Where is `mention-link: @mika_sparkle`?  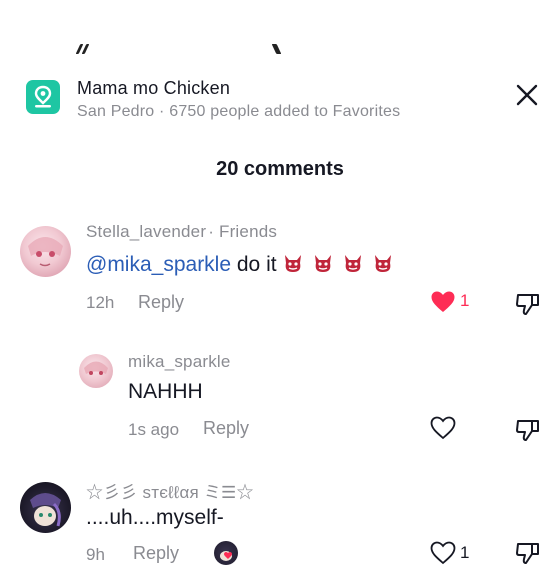
mention-link: @mika_sparkle is located at coordinates (158, 264).